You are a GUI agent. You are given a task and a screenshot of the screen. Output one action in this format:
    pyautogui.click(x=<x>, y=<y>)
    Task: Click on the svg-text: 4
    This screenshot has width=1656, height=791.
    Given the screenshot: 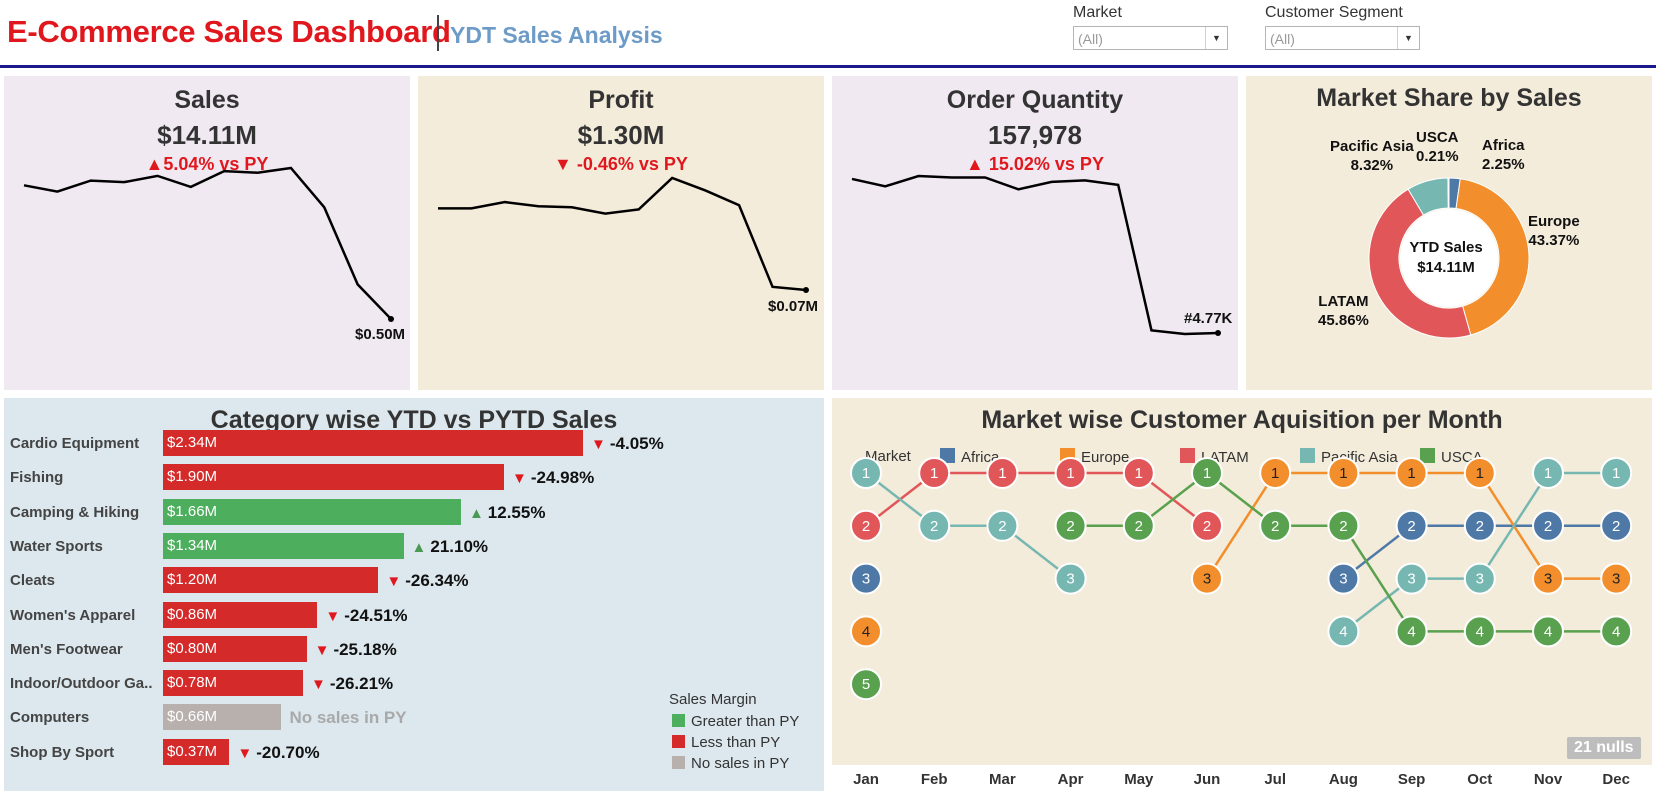 What is the action you would take?
    pyautogui.click(x=1343, y=631)
    